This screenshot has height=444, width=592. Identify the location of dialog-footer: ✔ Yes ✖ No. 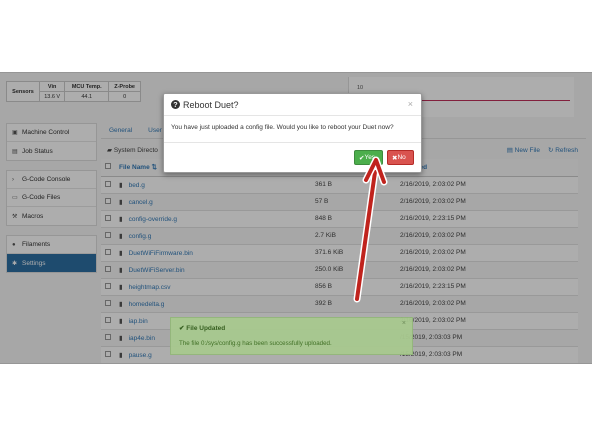
(384, 157).